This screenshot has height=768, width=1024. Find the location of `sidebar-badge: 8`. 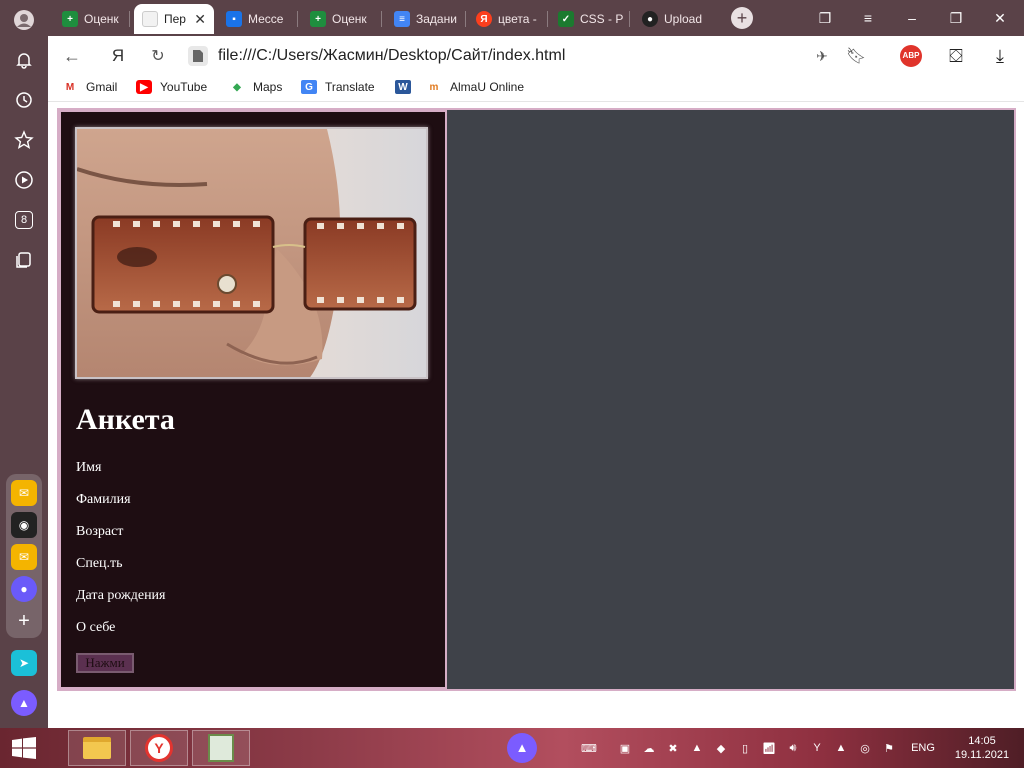

sidebar-badge: 8 is located at coordinates (24, 220).